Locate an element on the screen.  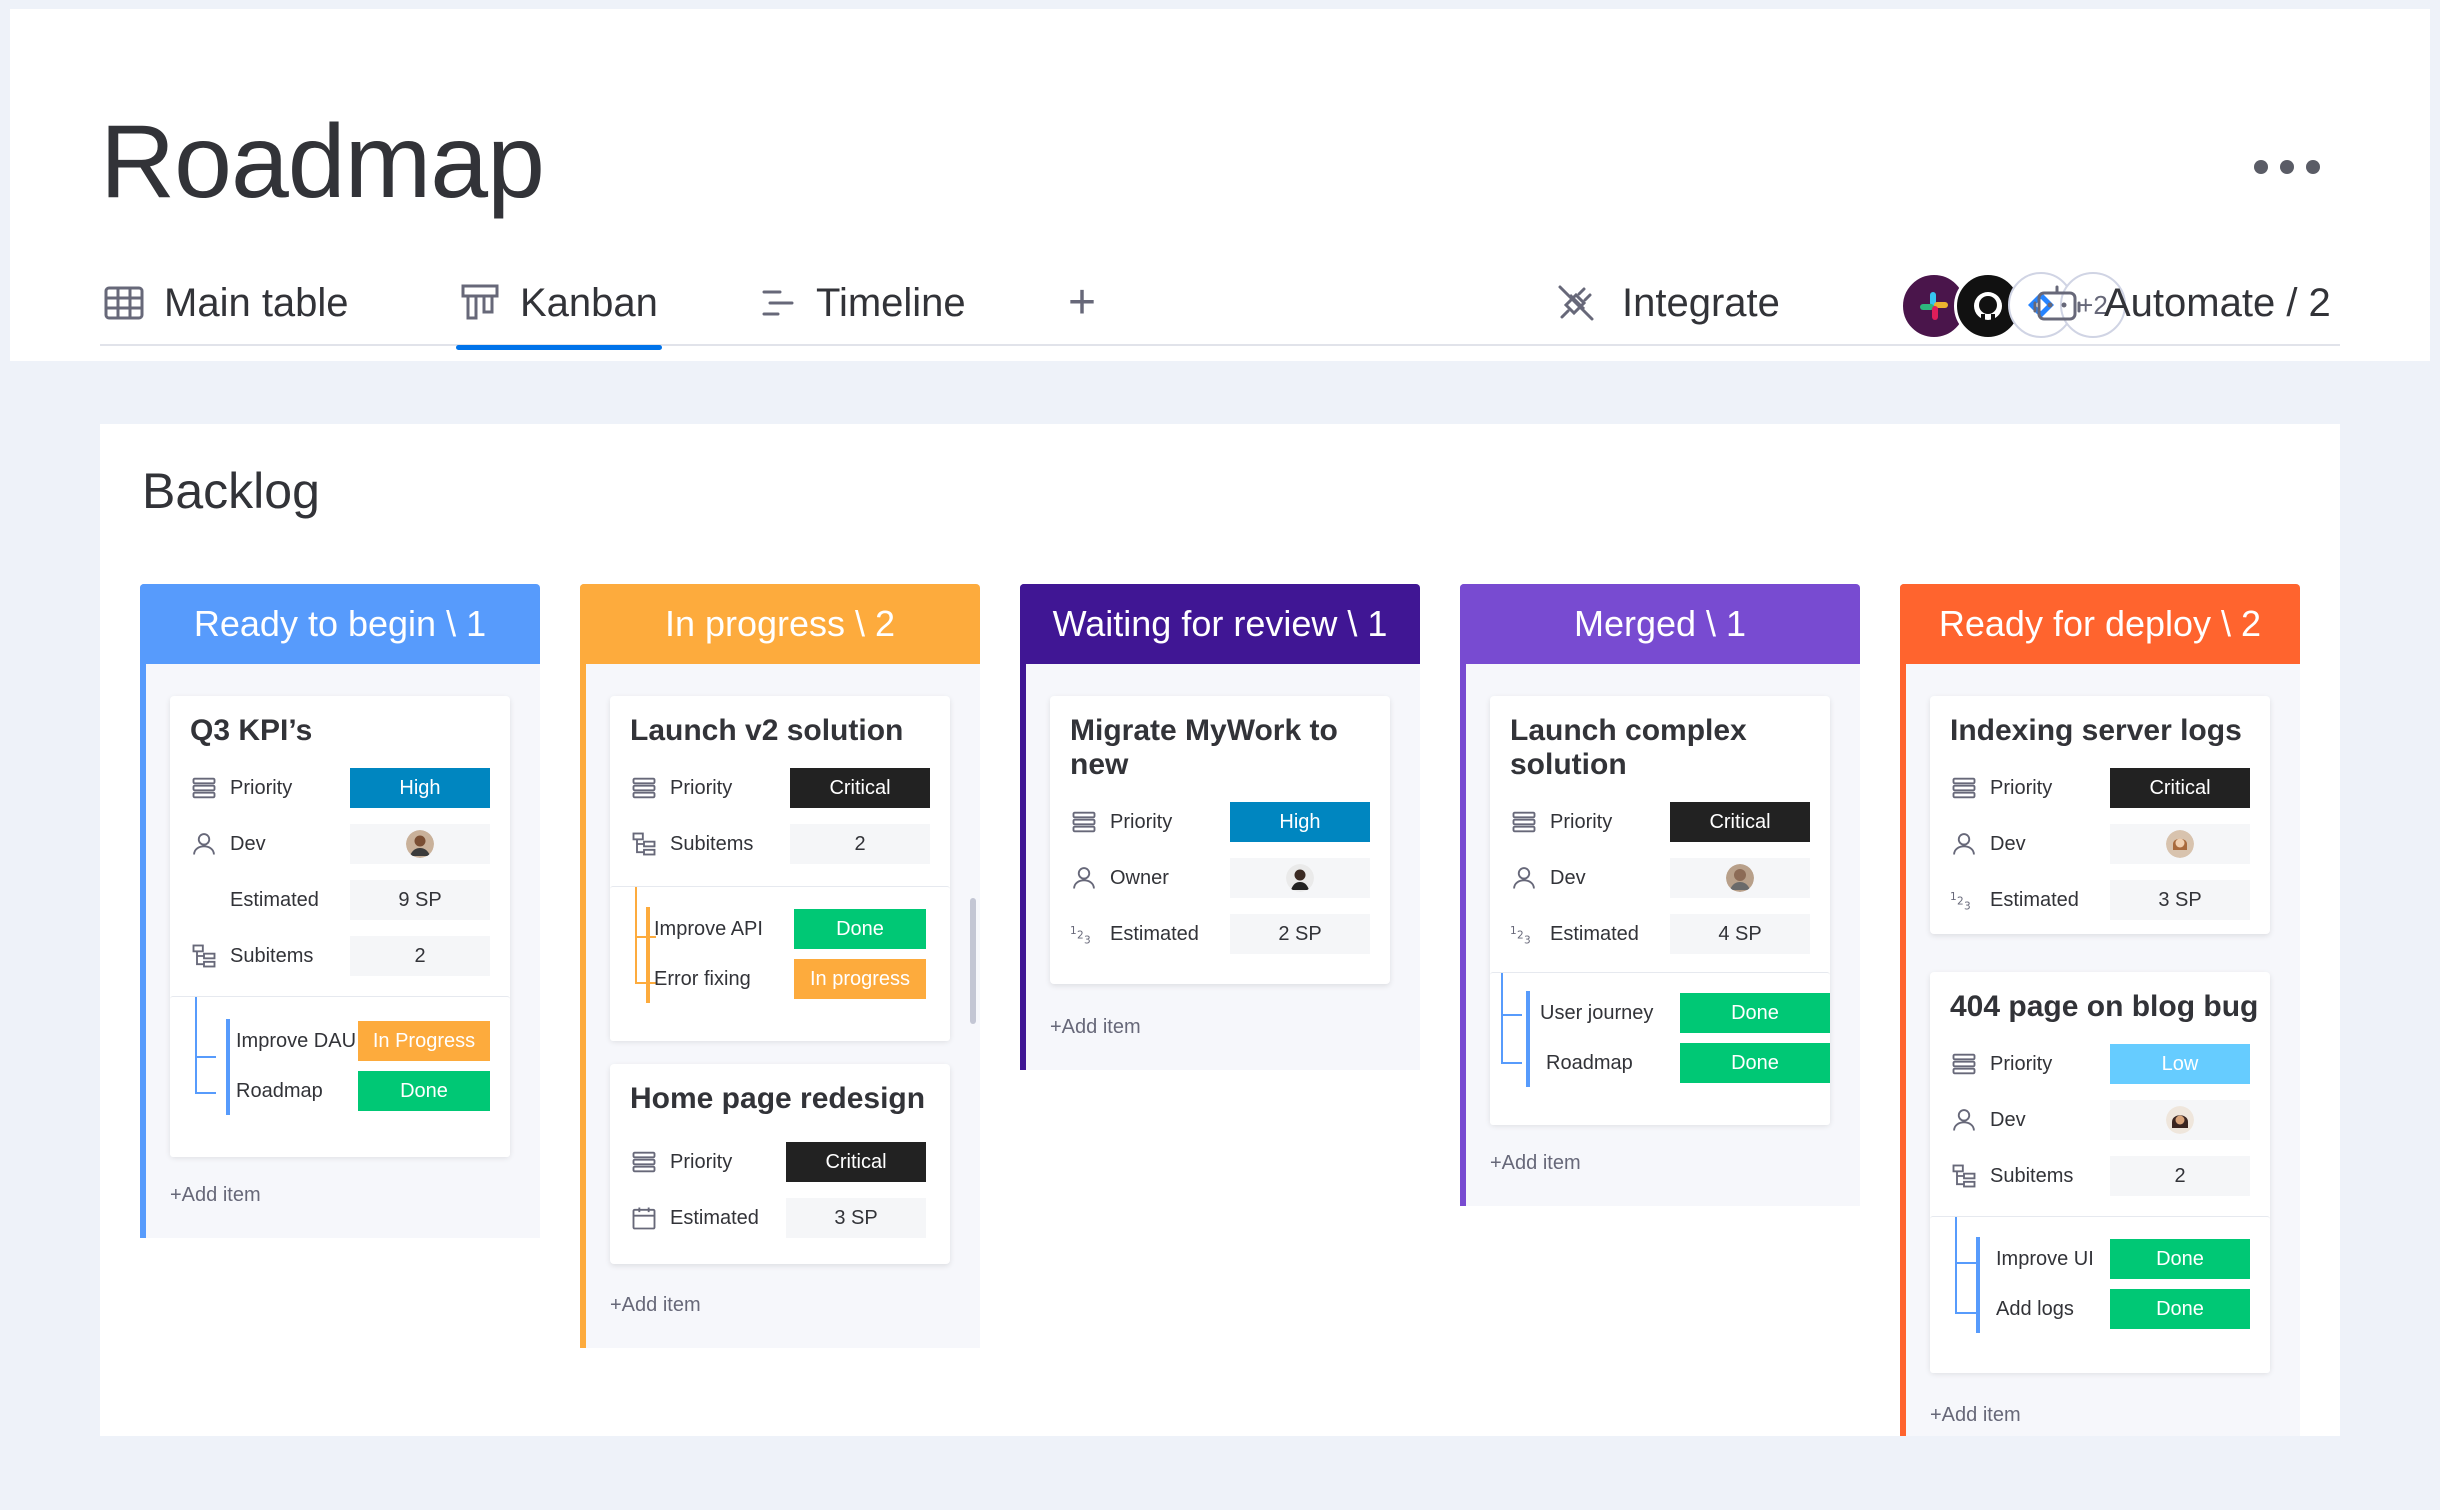
subitem-status: In Progress is located at coordinates (424, 1041).